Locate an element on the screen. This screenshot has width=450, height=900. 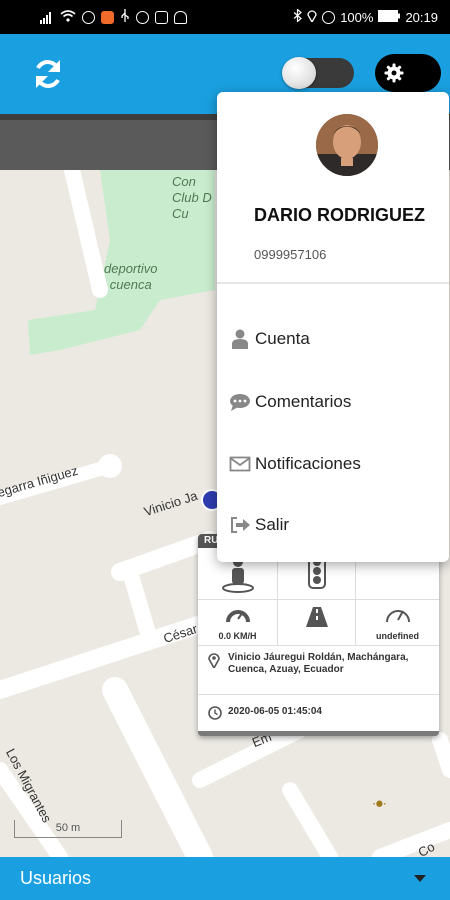
sign-out-icon is located at coordinates (240, 525).